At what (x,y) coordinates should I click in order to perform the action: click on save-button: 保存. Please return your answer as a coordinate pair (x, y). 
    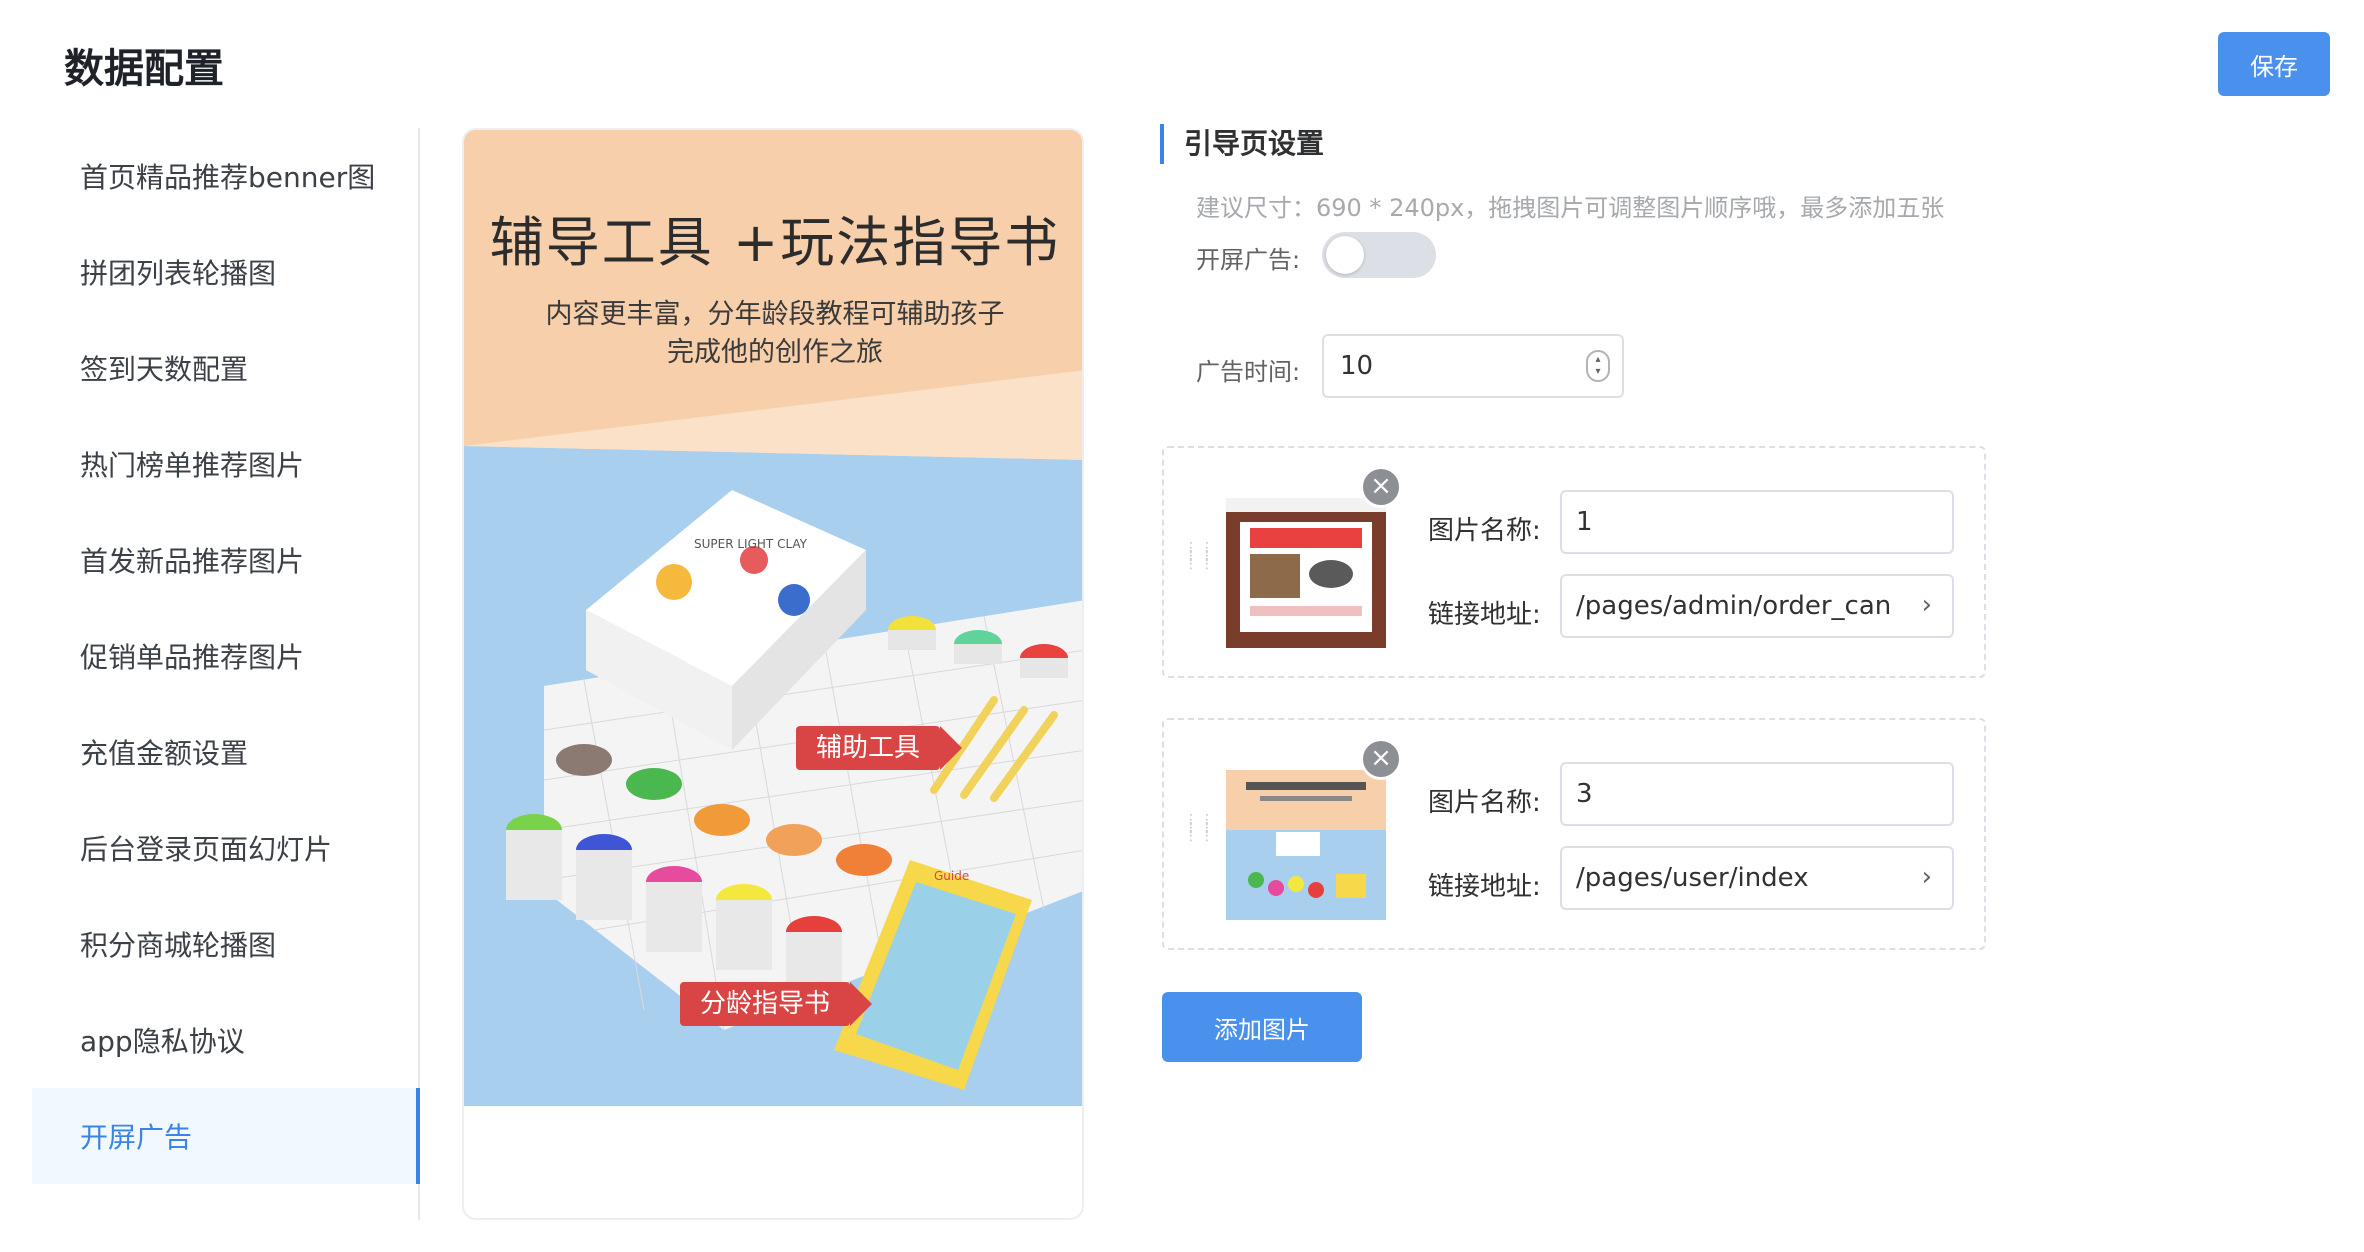
    Looking at the image, I should click on (2274, 64).